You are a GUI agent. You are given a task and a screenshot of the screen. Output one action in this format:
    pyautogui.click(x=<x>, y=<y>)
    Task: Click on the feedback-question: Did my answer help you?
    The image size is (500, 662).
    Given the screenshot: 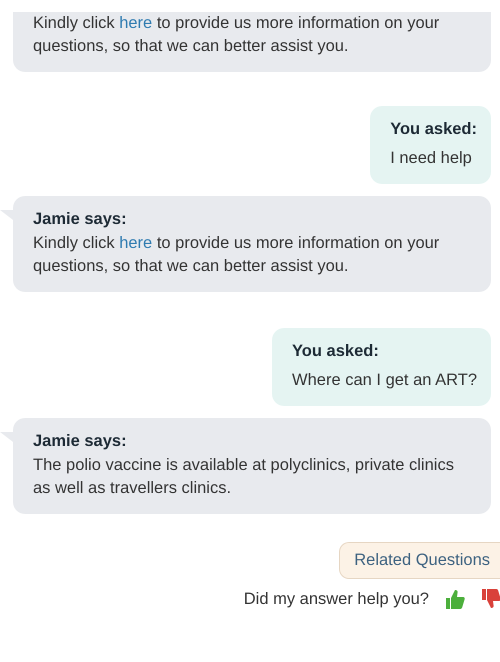 What is the action you would take?
    pyautogui.click(x=336, y=599)
    